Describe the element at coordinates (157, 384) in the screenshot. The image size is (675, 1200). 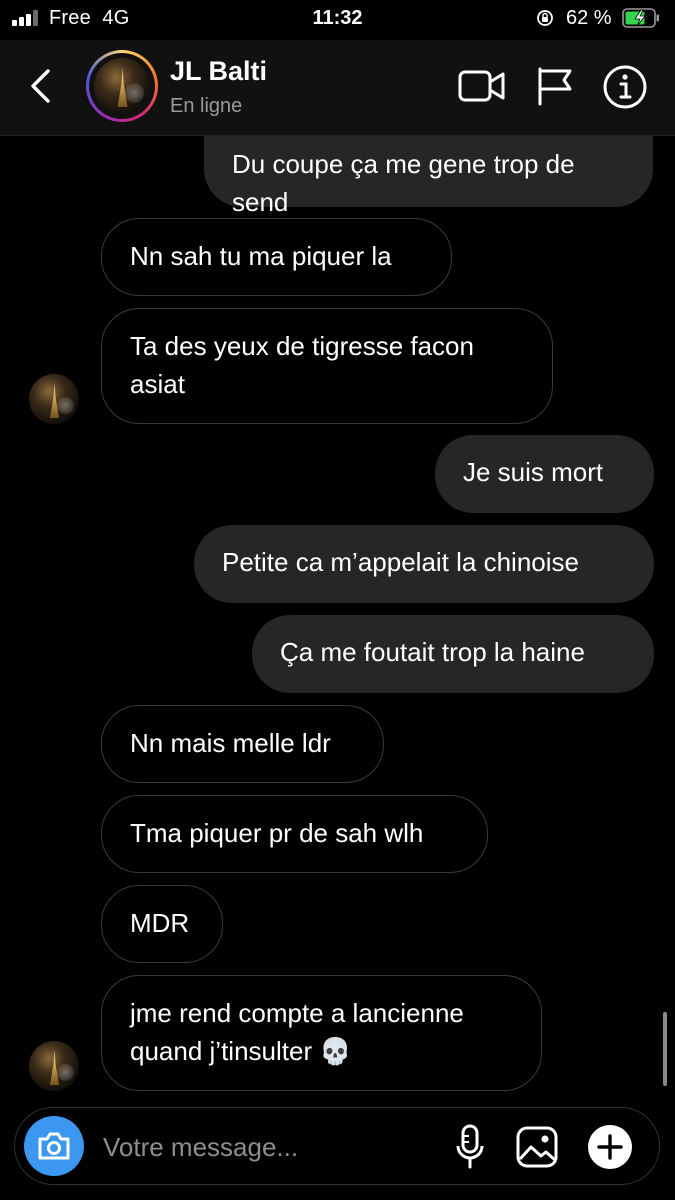
I see `message-text: asiat` at that location.